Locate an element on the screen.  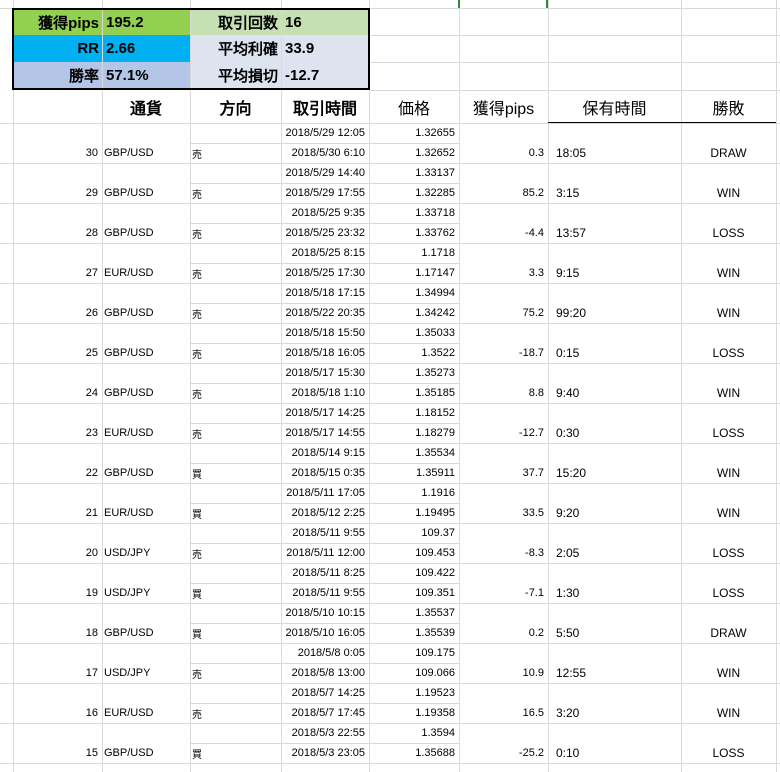
trade-number: 28 is located at coordinates (57, 233).